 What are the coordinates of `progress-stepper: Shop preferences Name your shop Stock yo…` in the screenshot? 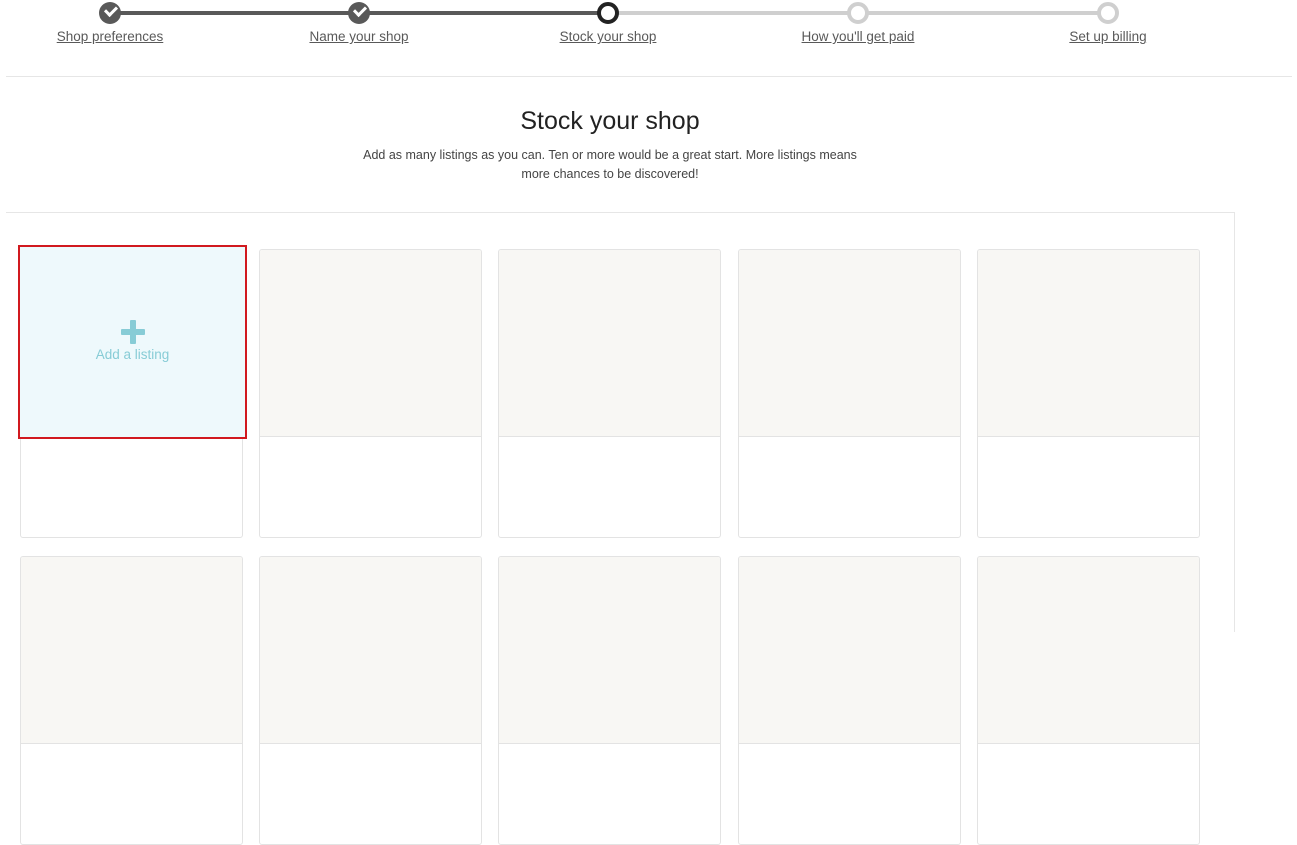 It's located at (648, 30).